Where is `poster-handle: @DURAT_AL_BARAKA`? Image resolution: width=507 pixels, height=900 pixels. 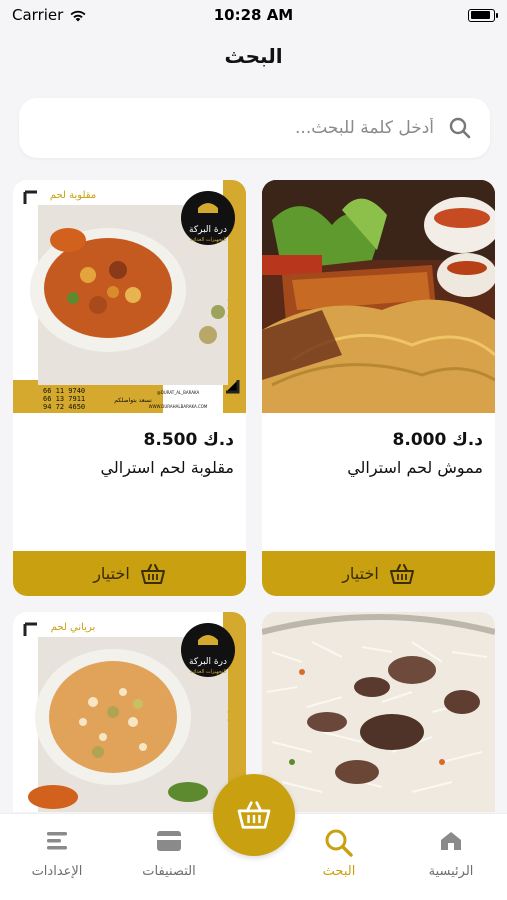 poster-handle: @DURAT_AL_BARAKA is located at coordinates (178, 392).